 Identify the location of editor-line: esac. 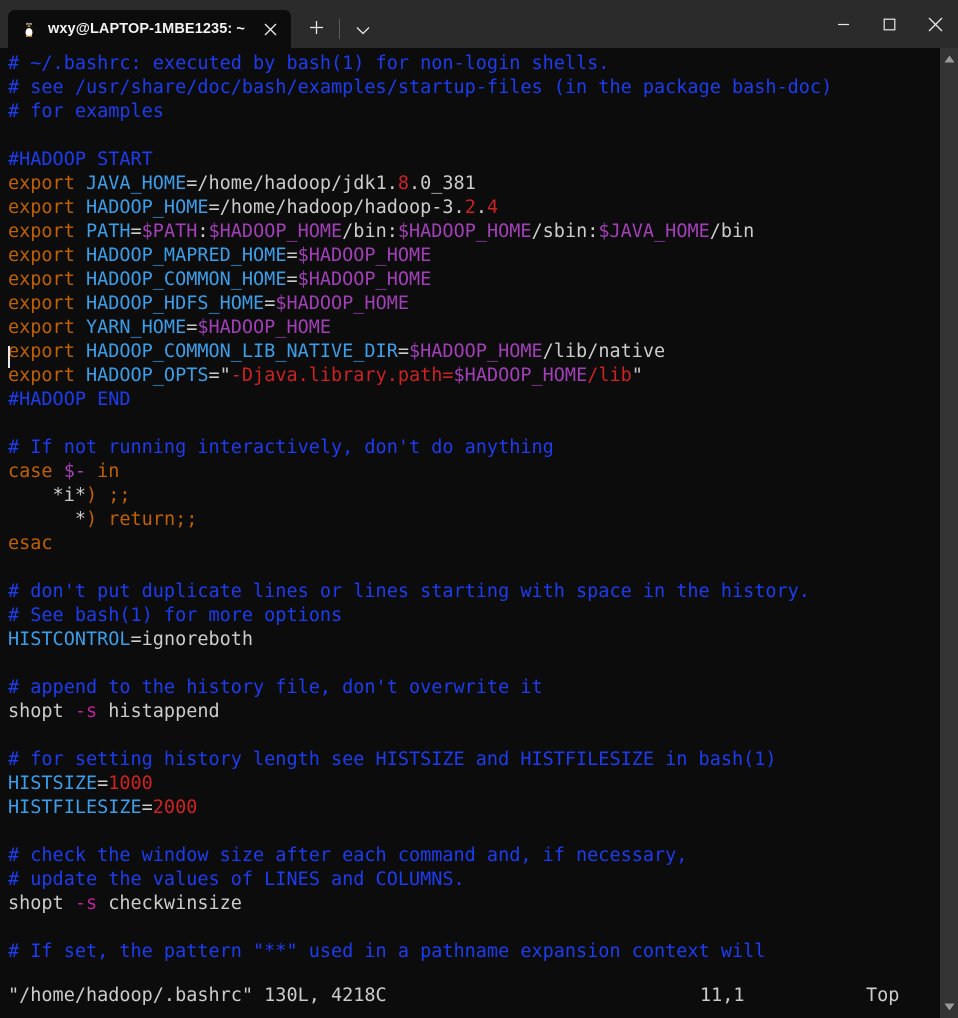
(474, 544).